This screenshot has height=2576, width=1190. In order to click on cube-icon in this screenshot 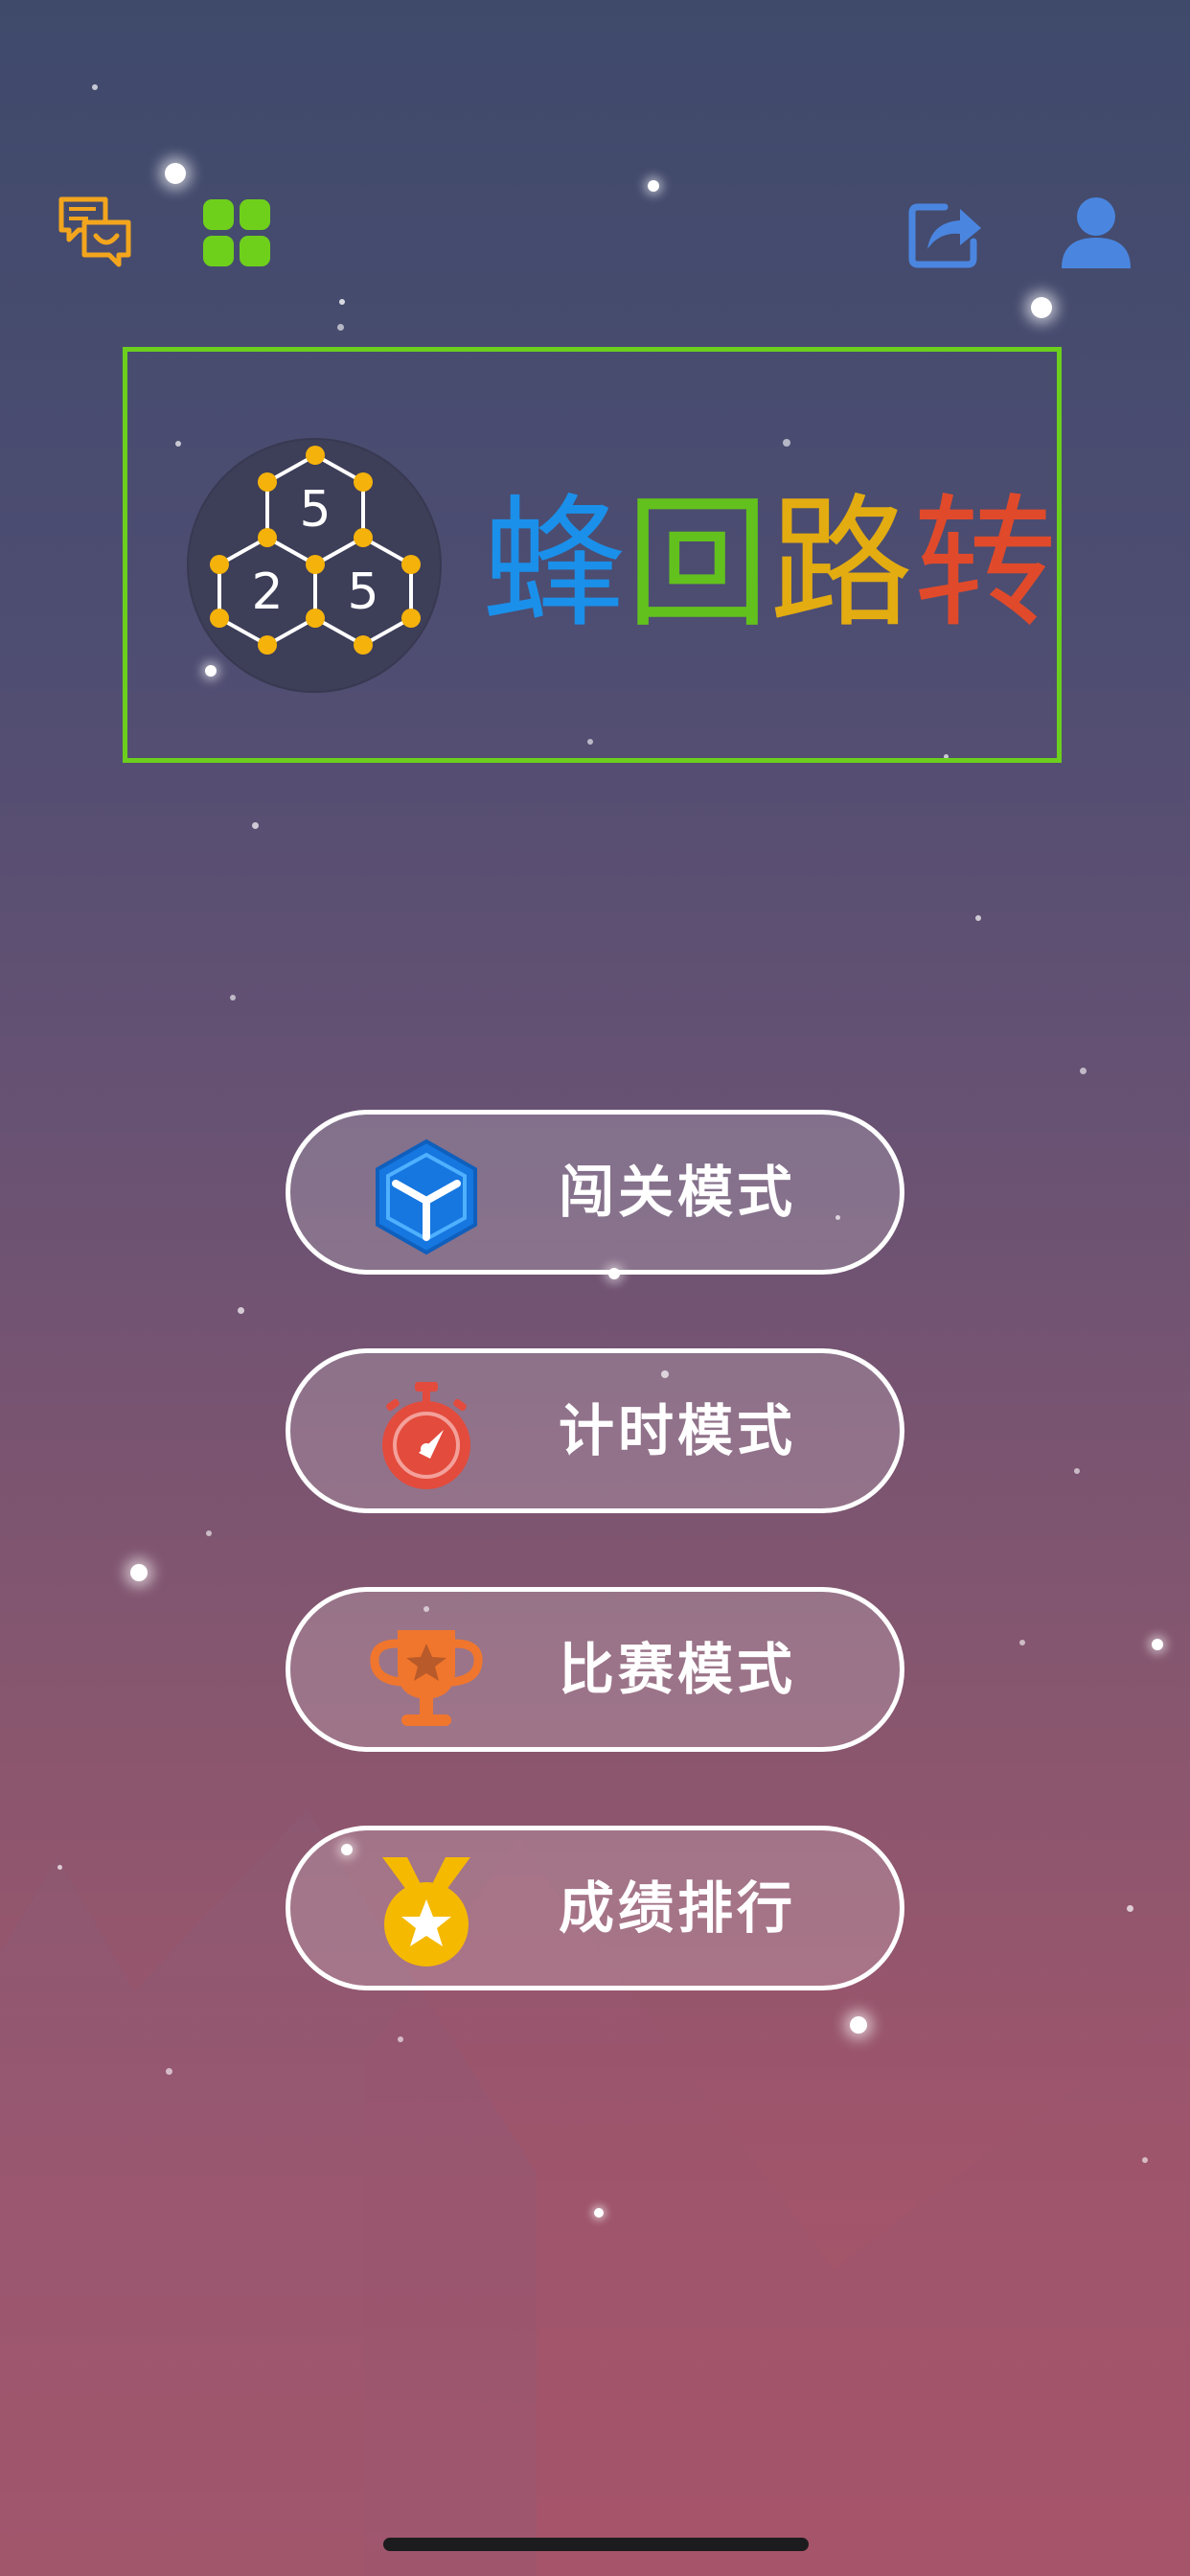, I will do `click(427, 1197)`.